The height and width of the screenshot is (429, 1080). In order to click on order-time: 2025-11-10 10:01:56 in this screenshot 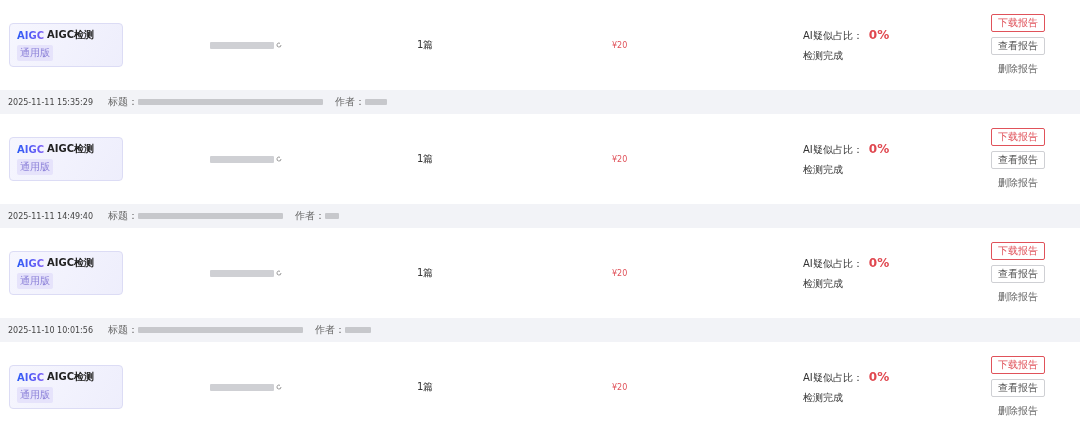, I will do `click(50, 330)`.